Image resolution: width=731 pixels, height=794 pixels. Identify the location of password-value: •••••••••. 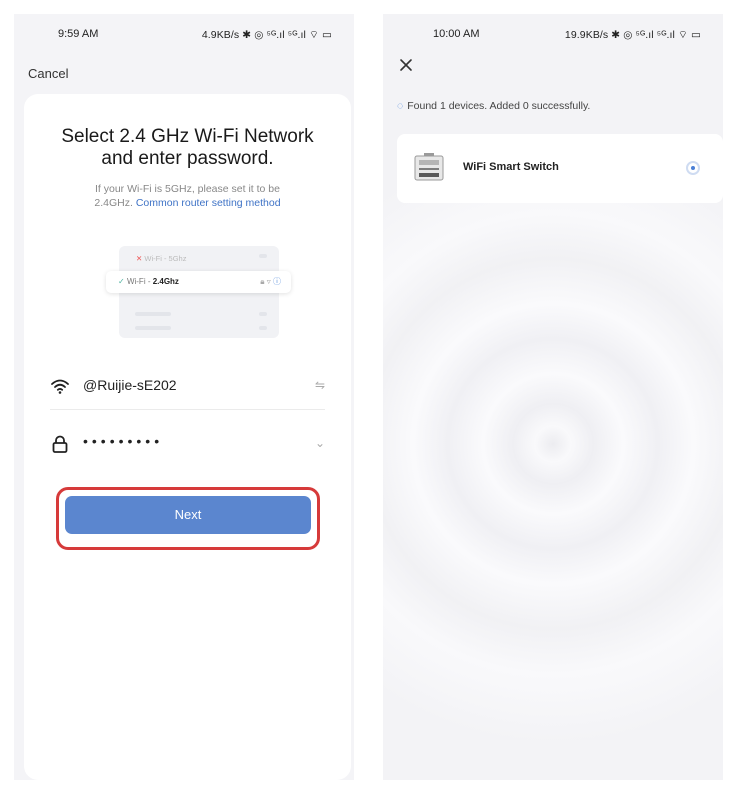
(123, 441).